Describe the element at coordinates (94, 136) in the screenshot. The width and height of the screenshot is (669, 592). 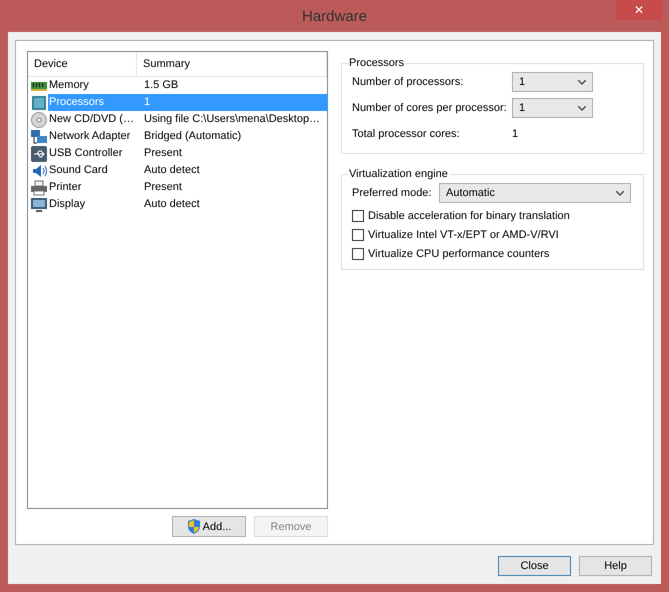
I see `device-name: Network Adapter` at that location.